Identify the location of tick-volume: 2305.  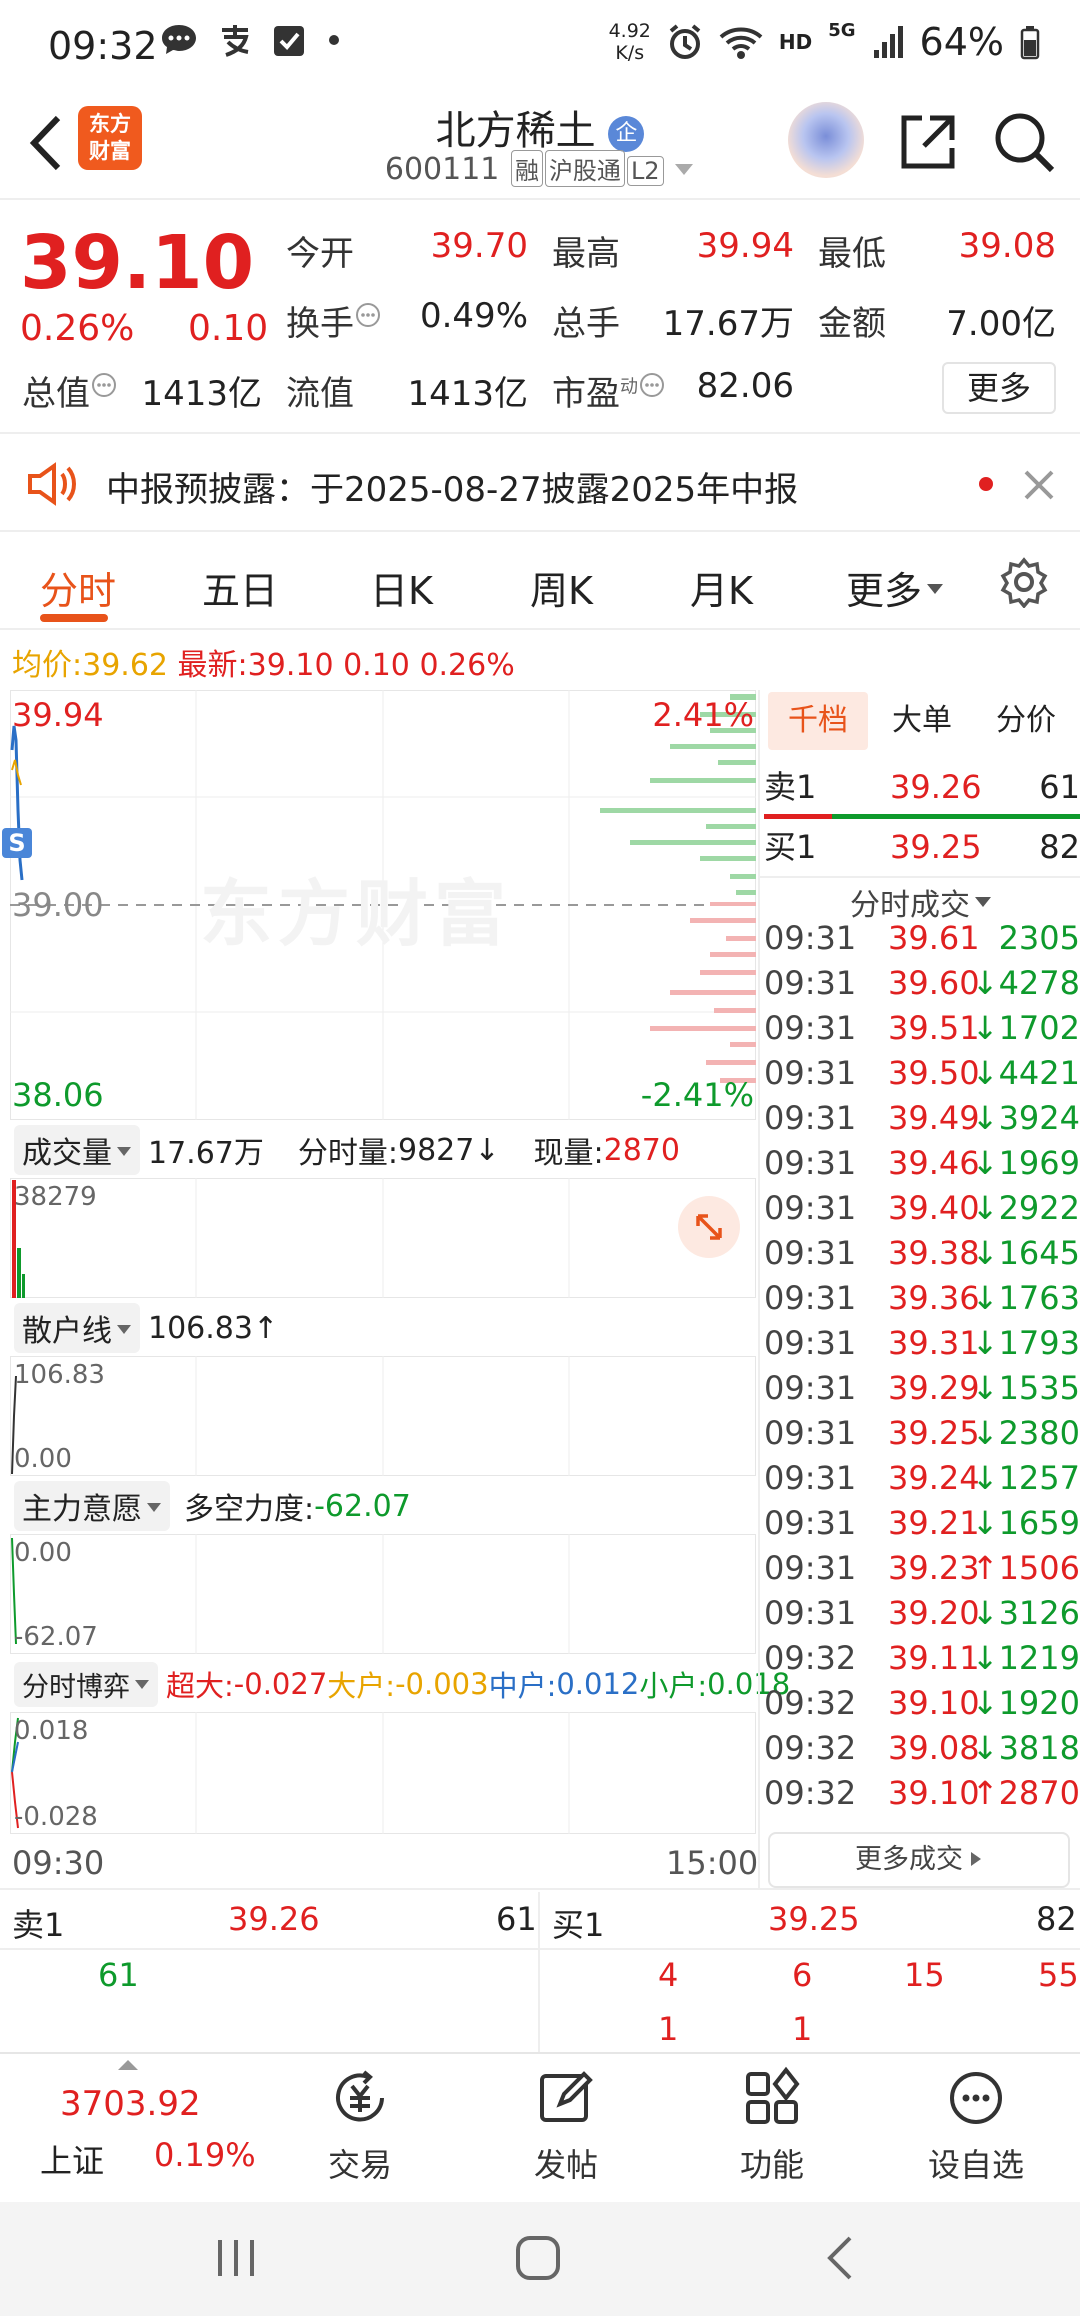
(1039, 938).